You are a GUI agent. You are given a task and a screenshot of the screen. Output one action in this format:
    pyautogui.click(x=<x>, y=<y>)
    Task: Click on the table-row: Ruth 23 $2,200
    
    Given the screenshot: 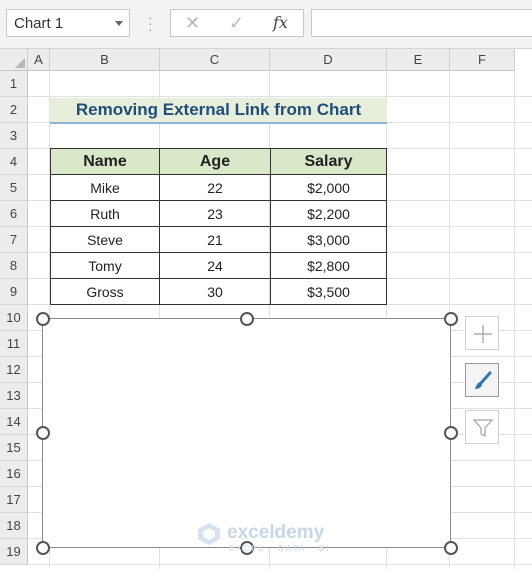 What is the action you would take?
    pyautogui.click(x=218, y=213)
    